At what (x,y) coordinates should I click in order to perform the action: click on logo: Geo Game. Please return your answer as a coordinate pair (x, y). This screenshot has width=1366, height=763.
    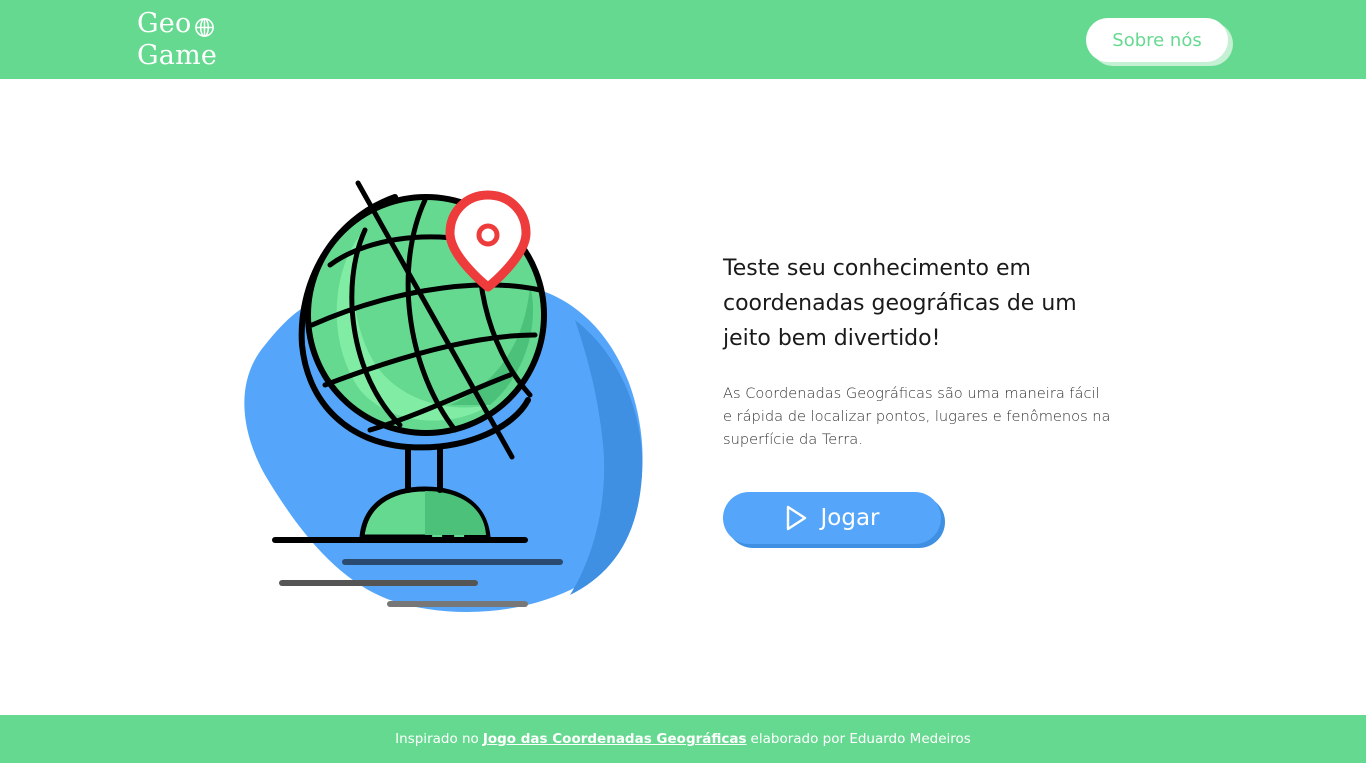
    Looking at the image, I should click on (177, 40).